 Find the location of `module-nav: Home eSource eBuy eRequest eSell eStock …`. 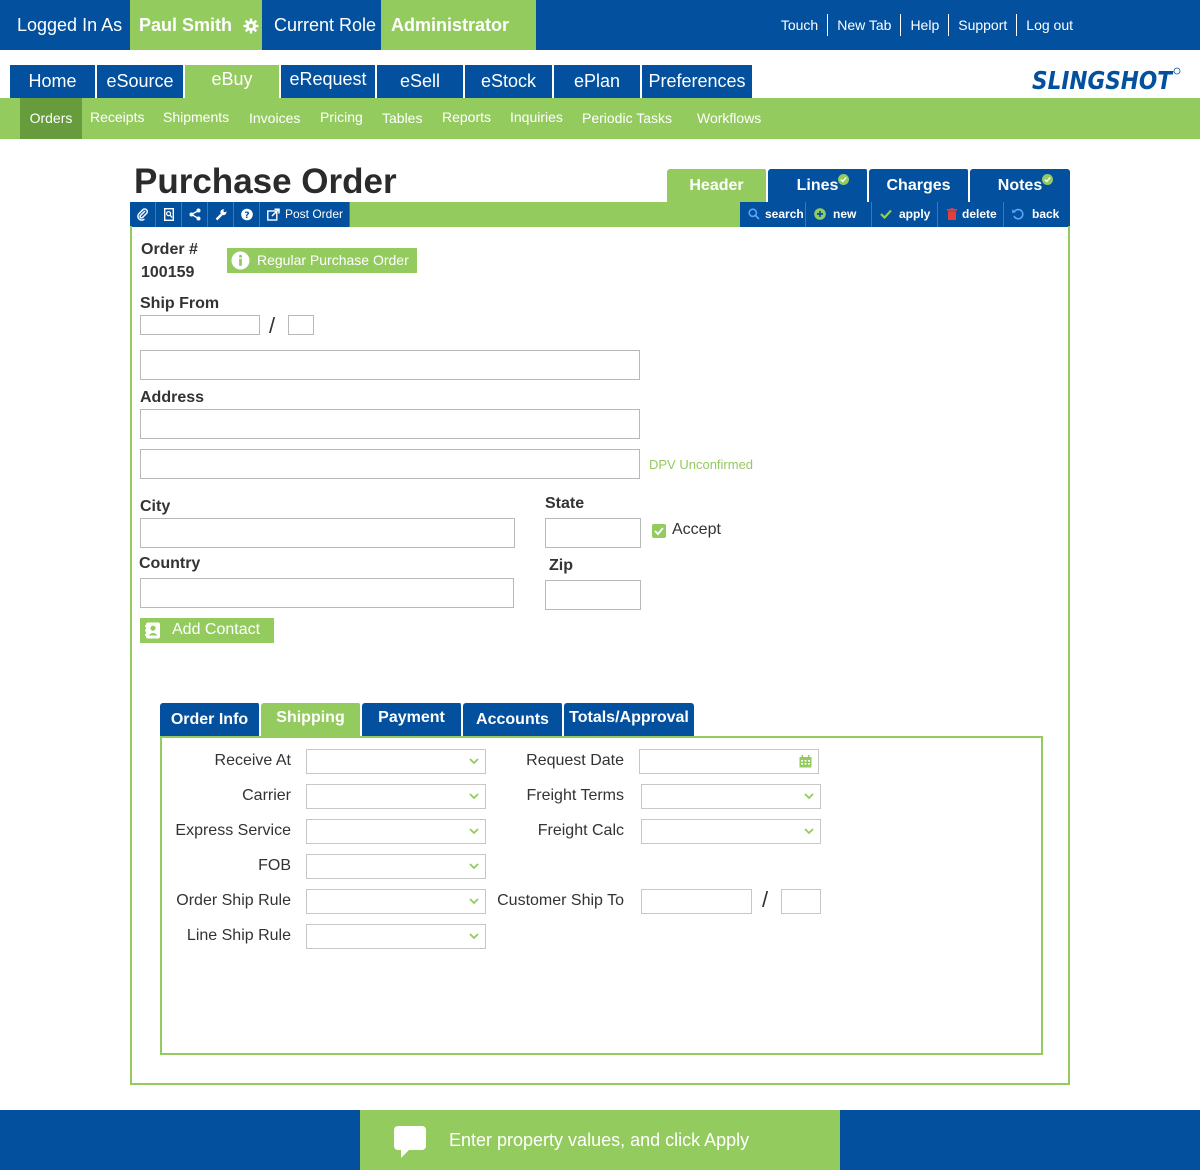

module-nav: Home eSource eBuy eRequest eSell eStock … is located at coordinates (381, 81).